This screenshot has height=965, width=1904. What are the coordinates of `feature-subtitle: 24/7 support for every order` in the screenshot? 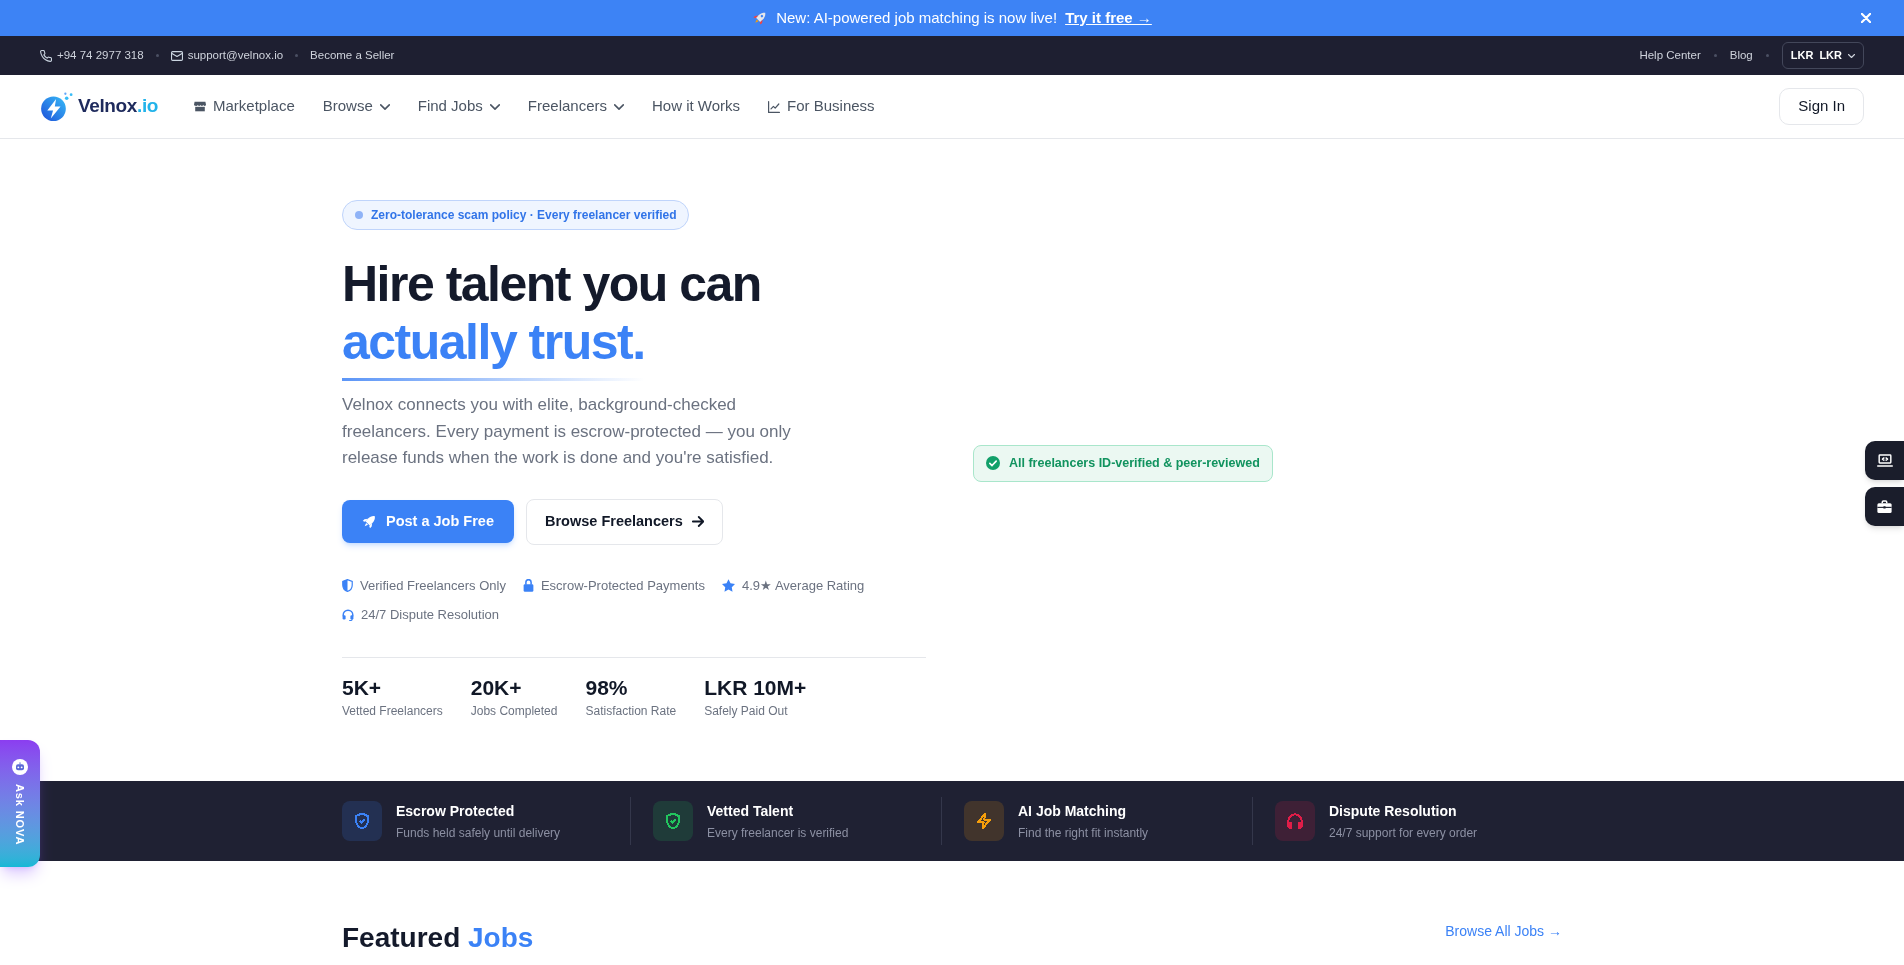 It's located at (1403, 832).